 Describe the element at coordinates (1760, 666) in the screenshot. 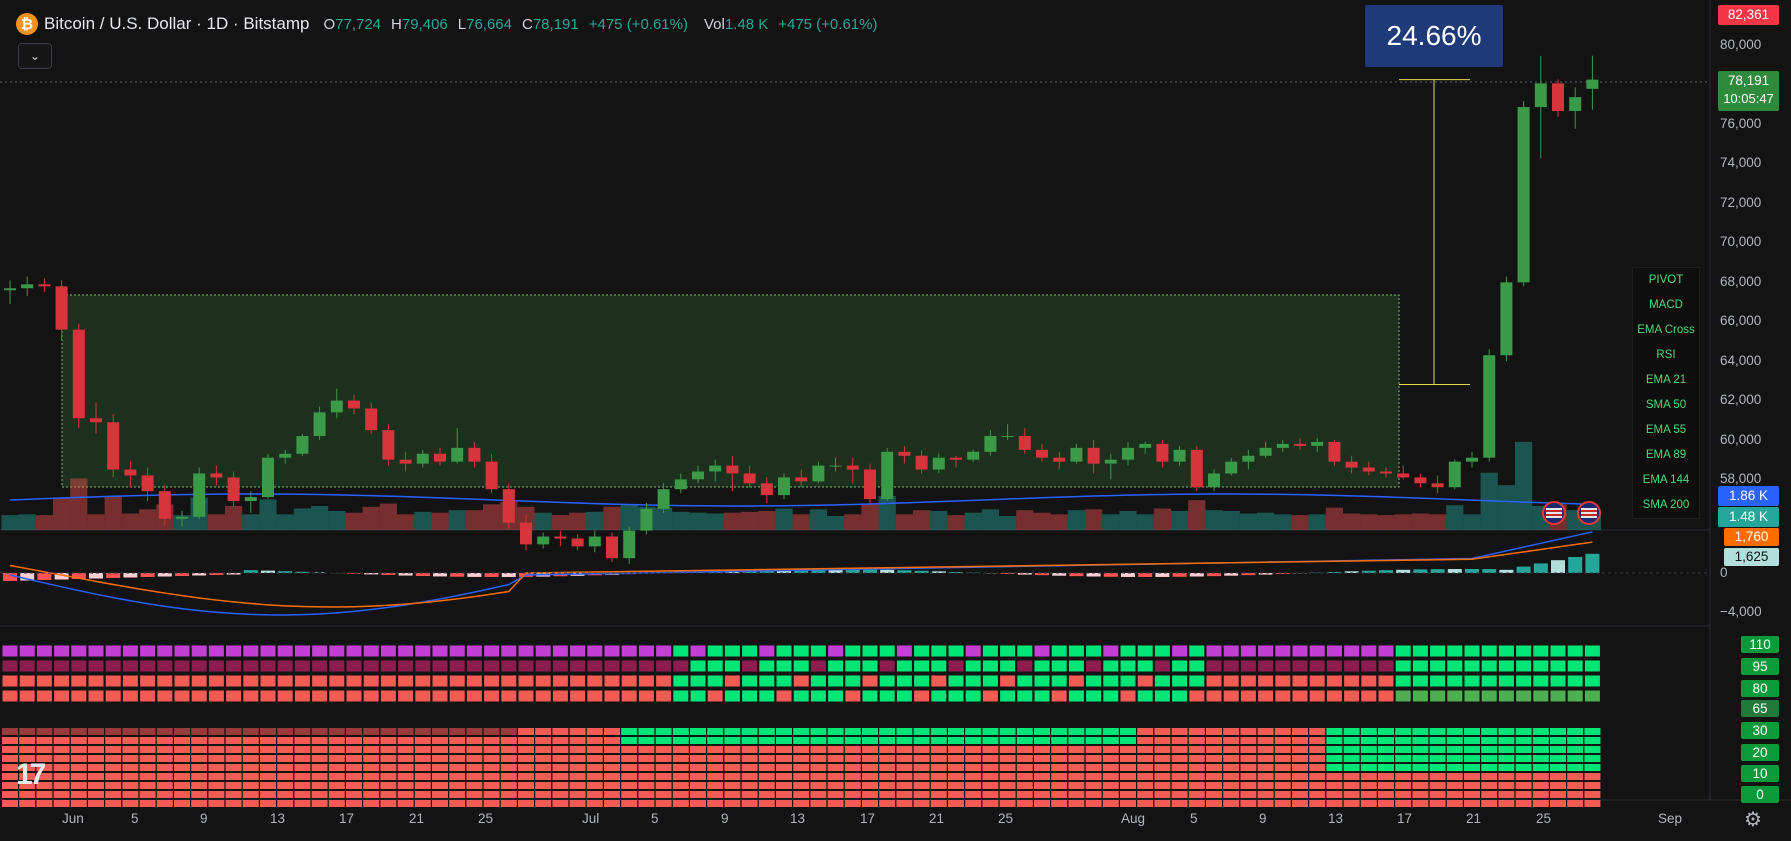

I see `level-tag: 95` at that location.